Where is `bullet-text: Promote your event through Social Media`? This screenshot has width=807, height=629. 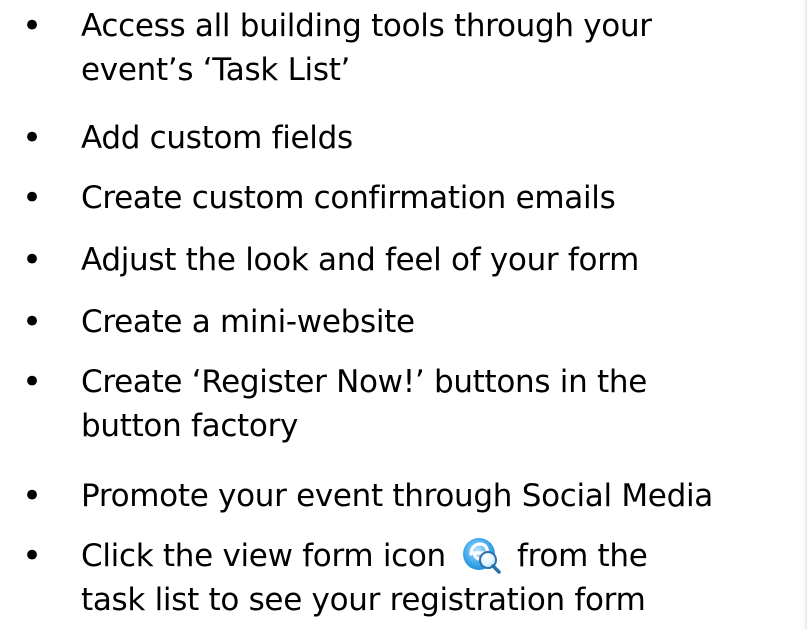 bullet-text: Promote your event through Social Media is located at coordinates (443, 496).